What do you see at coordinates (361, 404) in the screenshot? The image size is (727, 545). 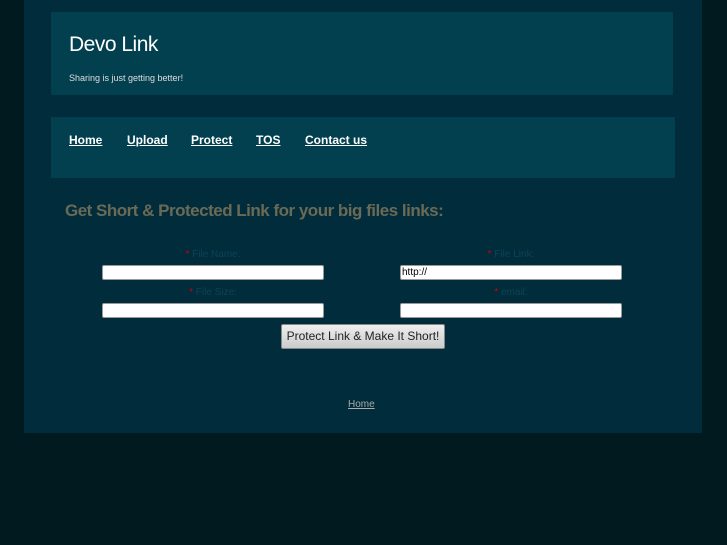 I see `footer-home-link: Home` at bounding box center [361, 404].